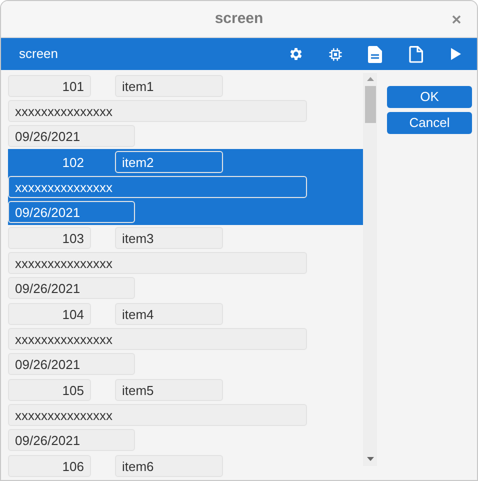  I want to click on document-icon, so click(375, 54).